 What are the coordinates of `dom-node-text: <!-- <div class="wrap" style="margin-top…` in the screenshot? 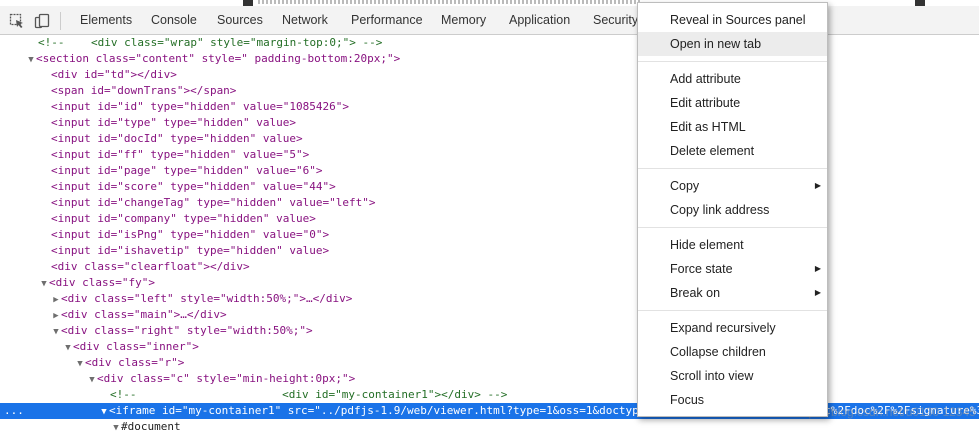 It's located at (210, 42).